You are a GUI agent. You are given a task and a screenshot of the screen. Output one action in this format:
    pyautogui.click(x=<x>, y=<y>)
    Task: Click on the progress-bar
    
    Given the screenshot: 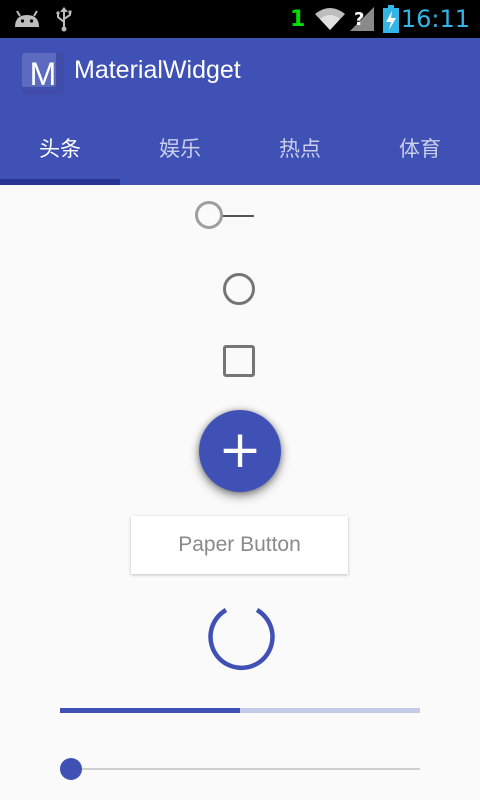 What is the action you would take?
    pyautogui.click(x=240, y=710)
    